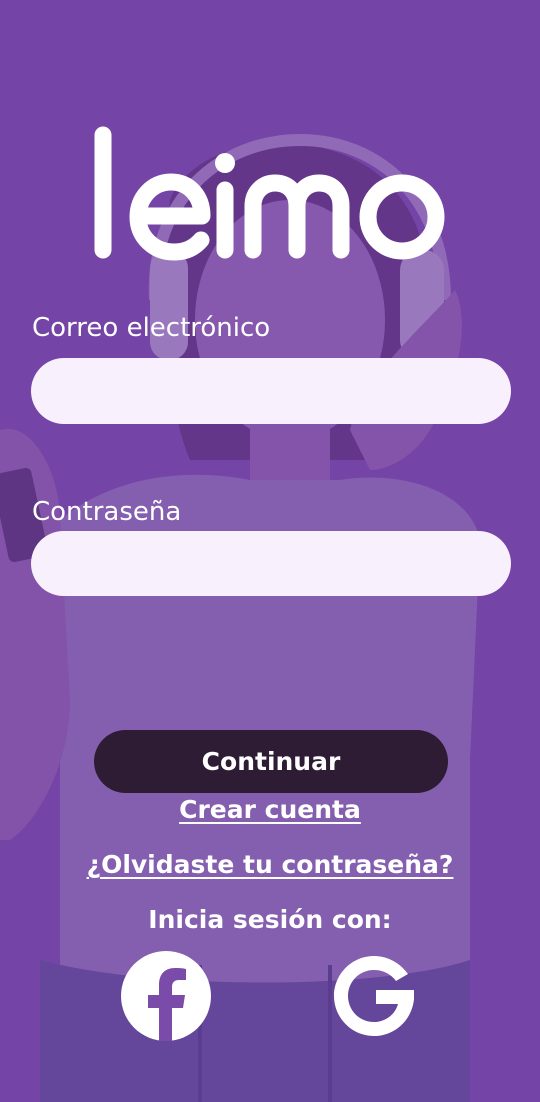 This screenshot has height=1102, width=540. I want to click on facebook-icon, so click(166, 996).